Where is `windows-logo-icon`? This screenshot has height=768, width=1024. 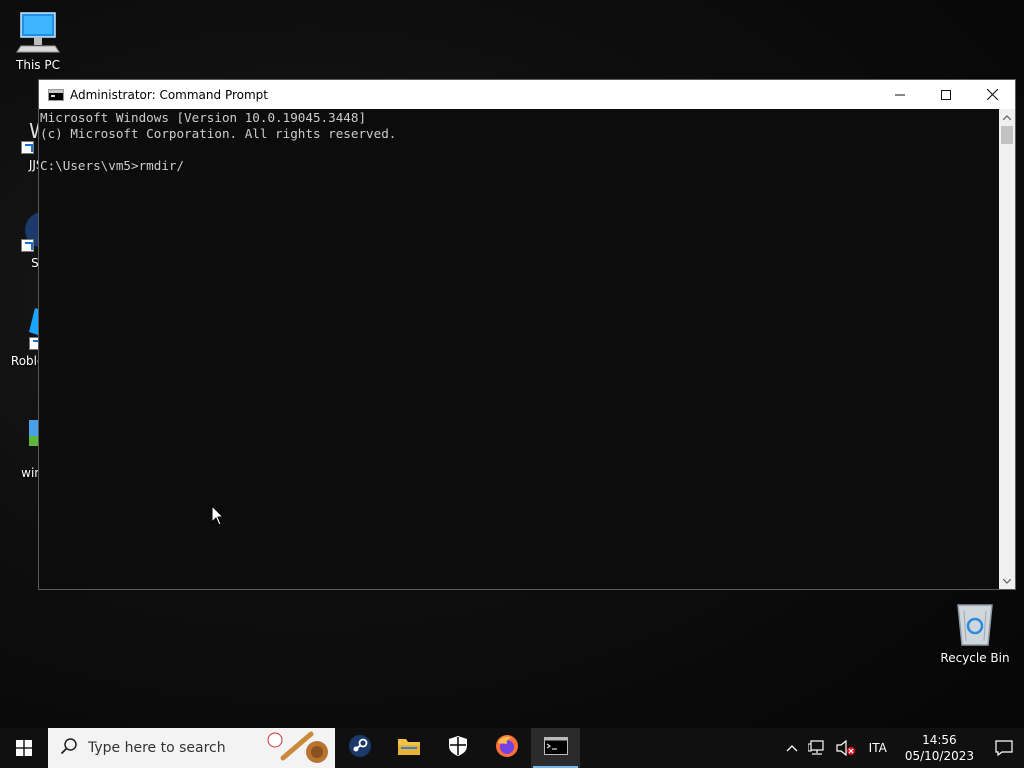
windows-logo-icon is located at coordinates (24, 748).